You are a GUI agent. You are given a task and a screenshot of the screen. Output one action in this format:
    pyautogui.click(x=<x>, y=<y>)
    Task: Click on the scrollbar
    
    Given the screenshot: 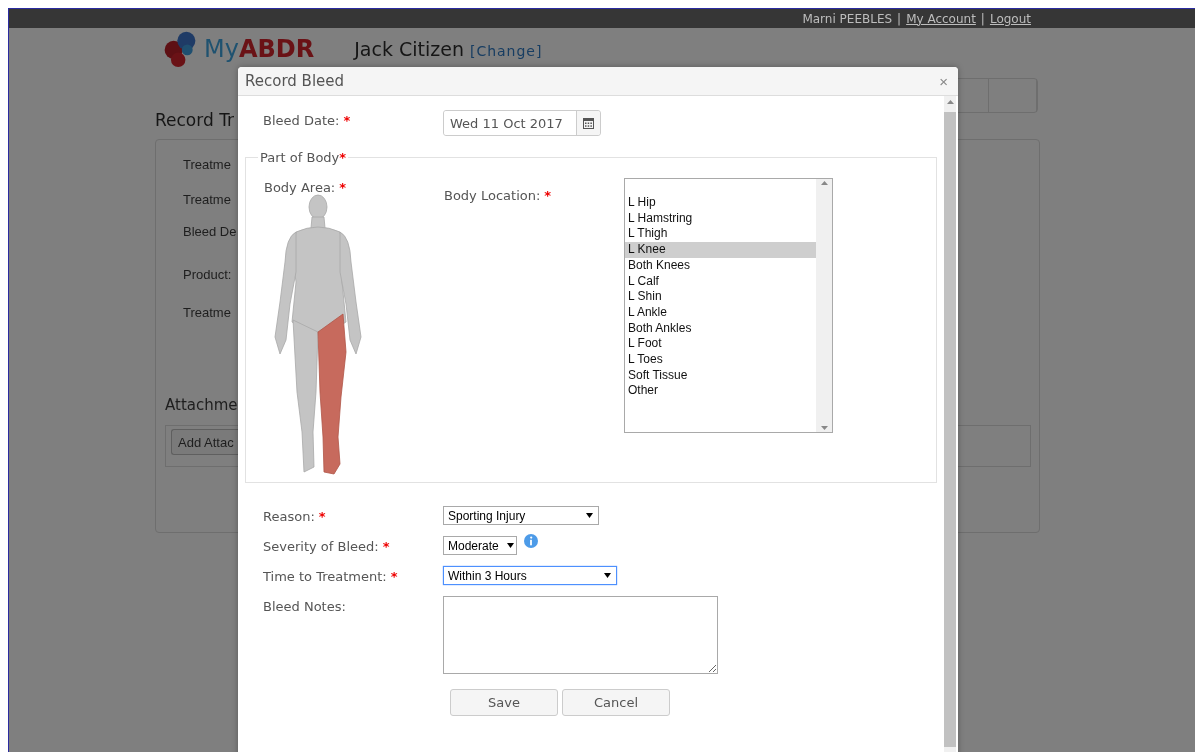 What is the action you would take?
    pyautogui.click(x=950, y=424)
    